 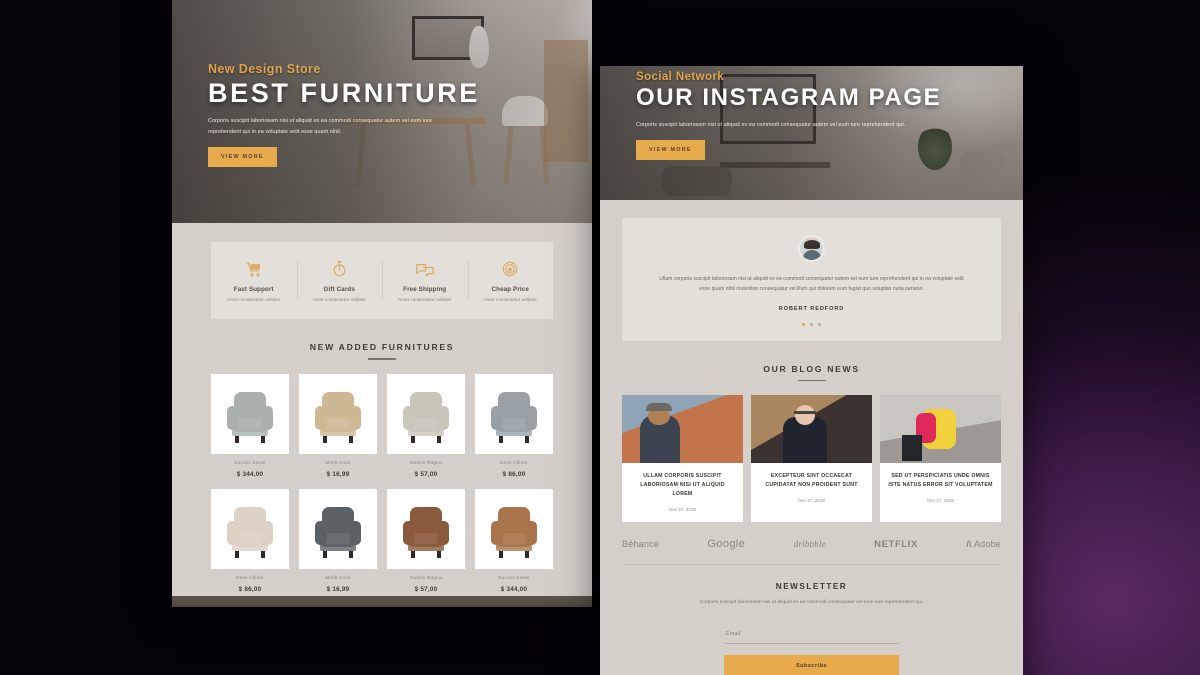 What do you see at coordinates (983, 544) in the screenshot?
I see `brand-logo-adobe: /\ Adobe` at bounding box center [983, 544].